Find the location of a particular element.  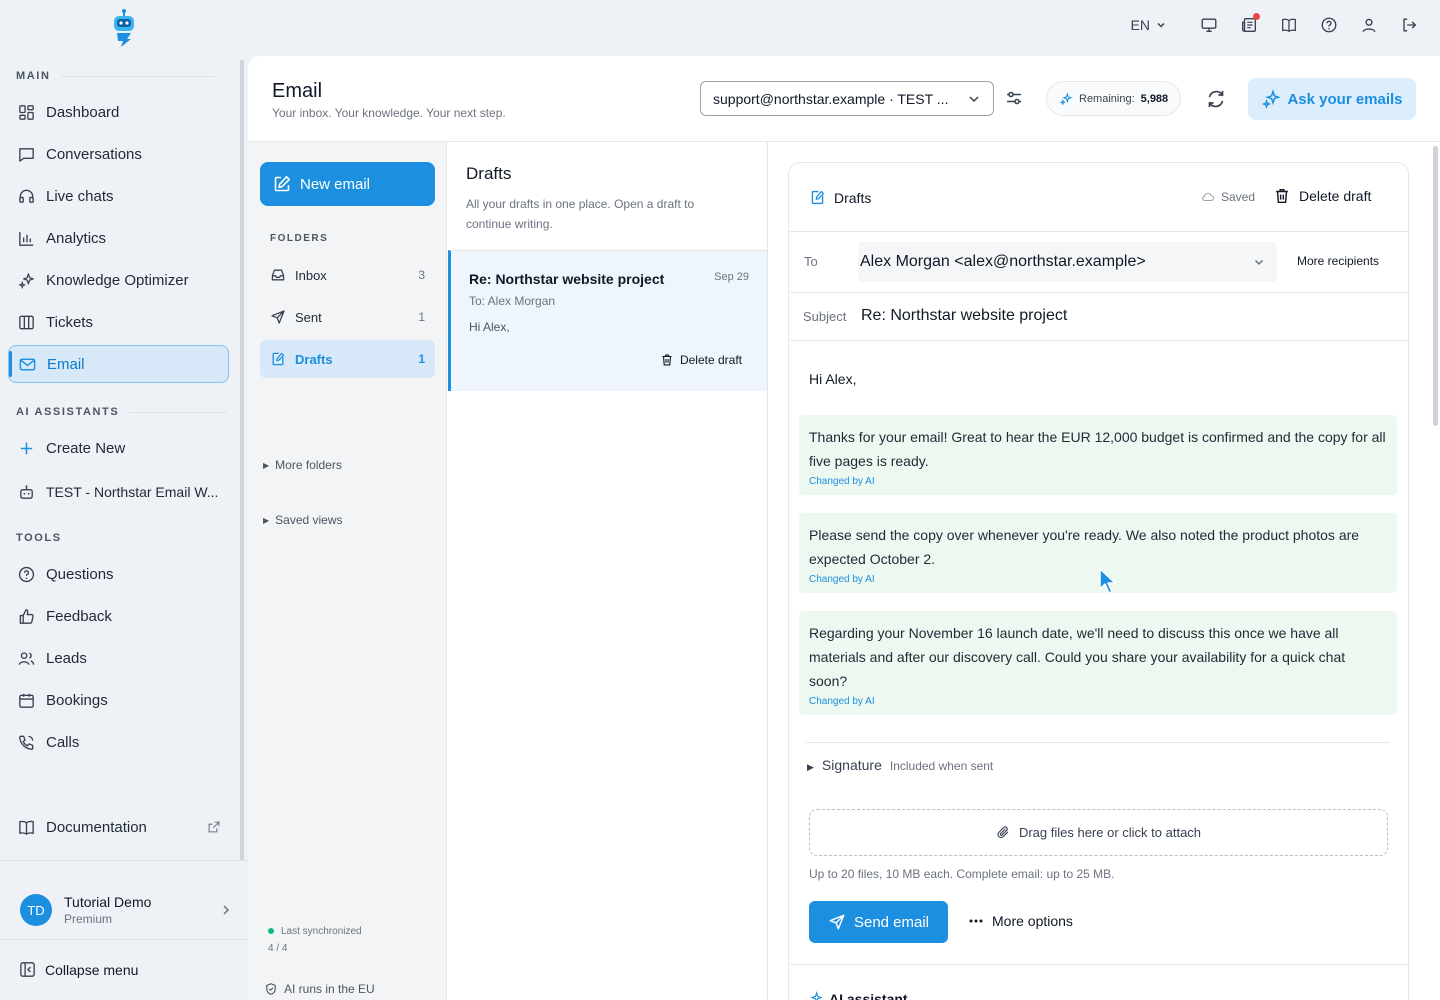

bot-icon is located at coordinates (26, 491).